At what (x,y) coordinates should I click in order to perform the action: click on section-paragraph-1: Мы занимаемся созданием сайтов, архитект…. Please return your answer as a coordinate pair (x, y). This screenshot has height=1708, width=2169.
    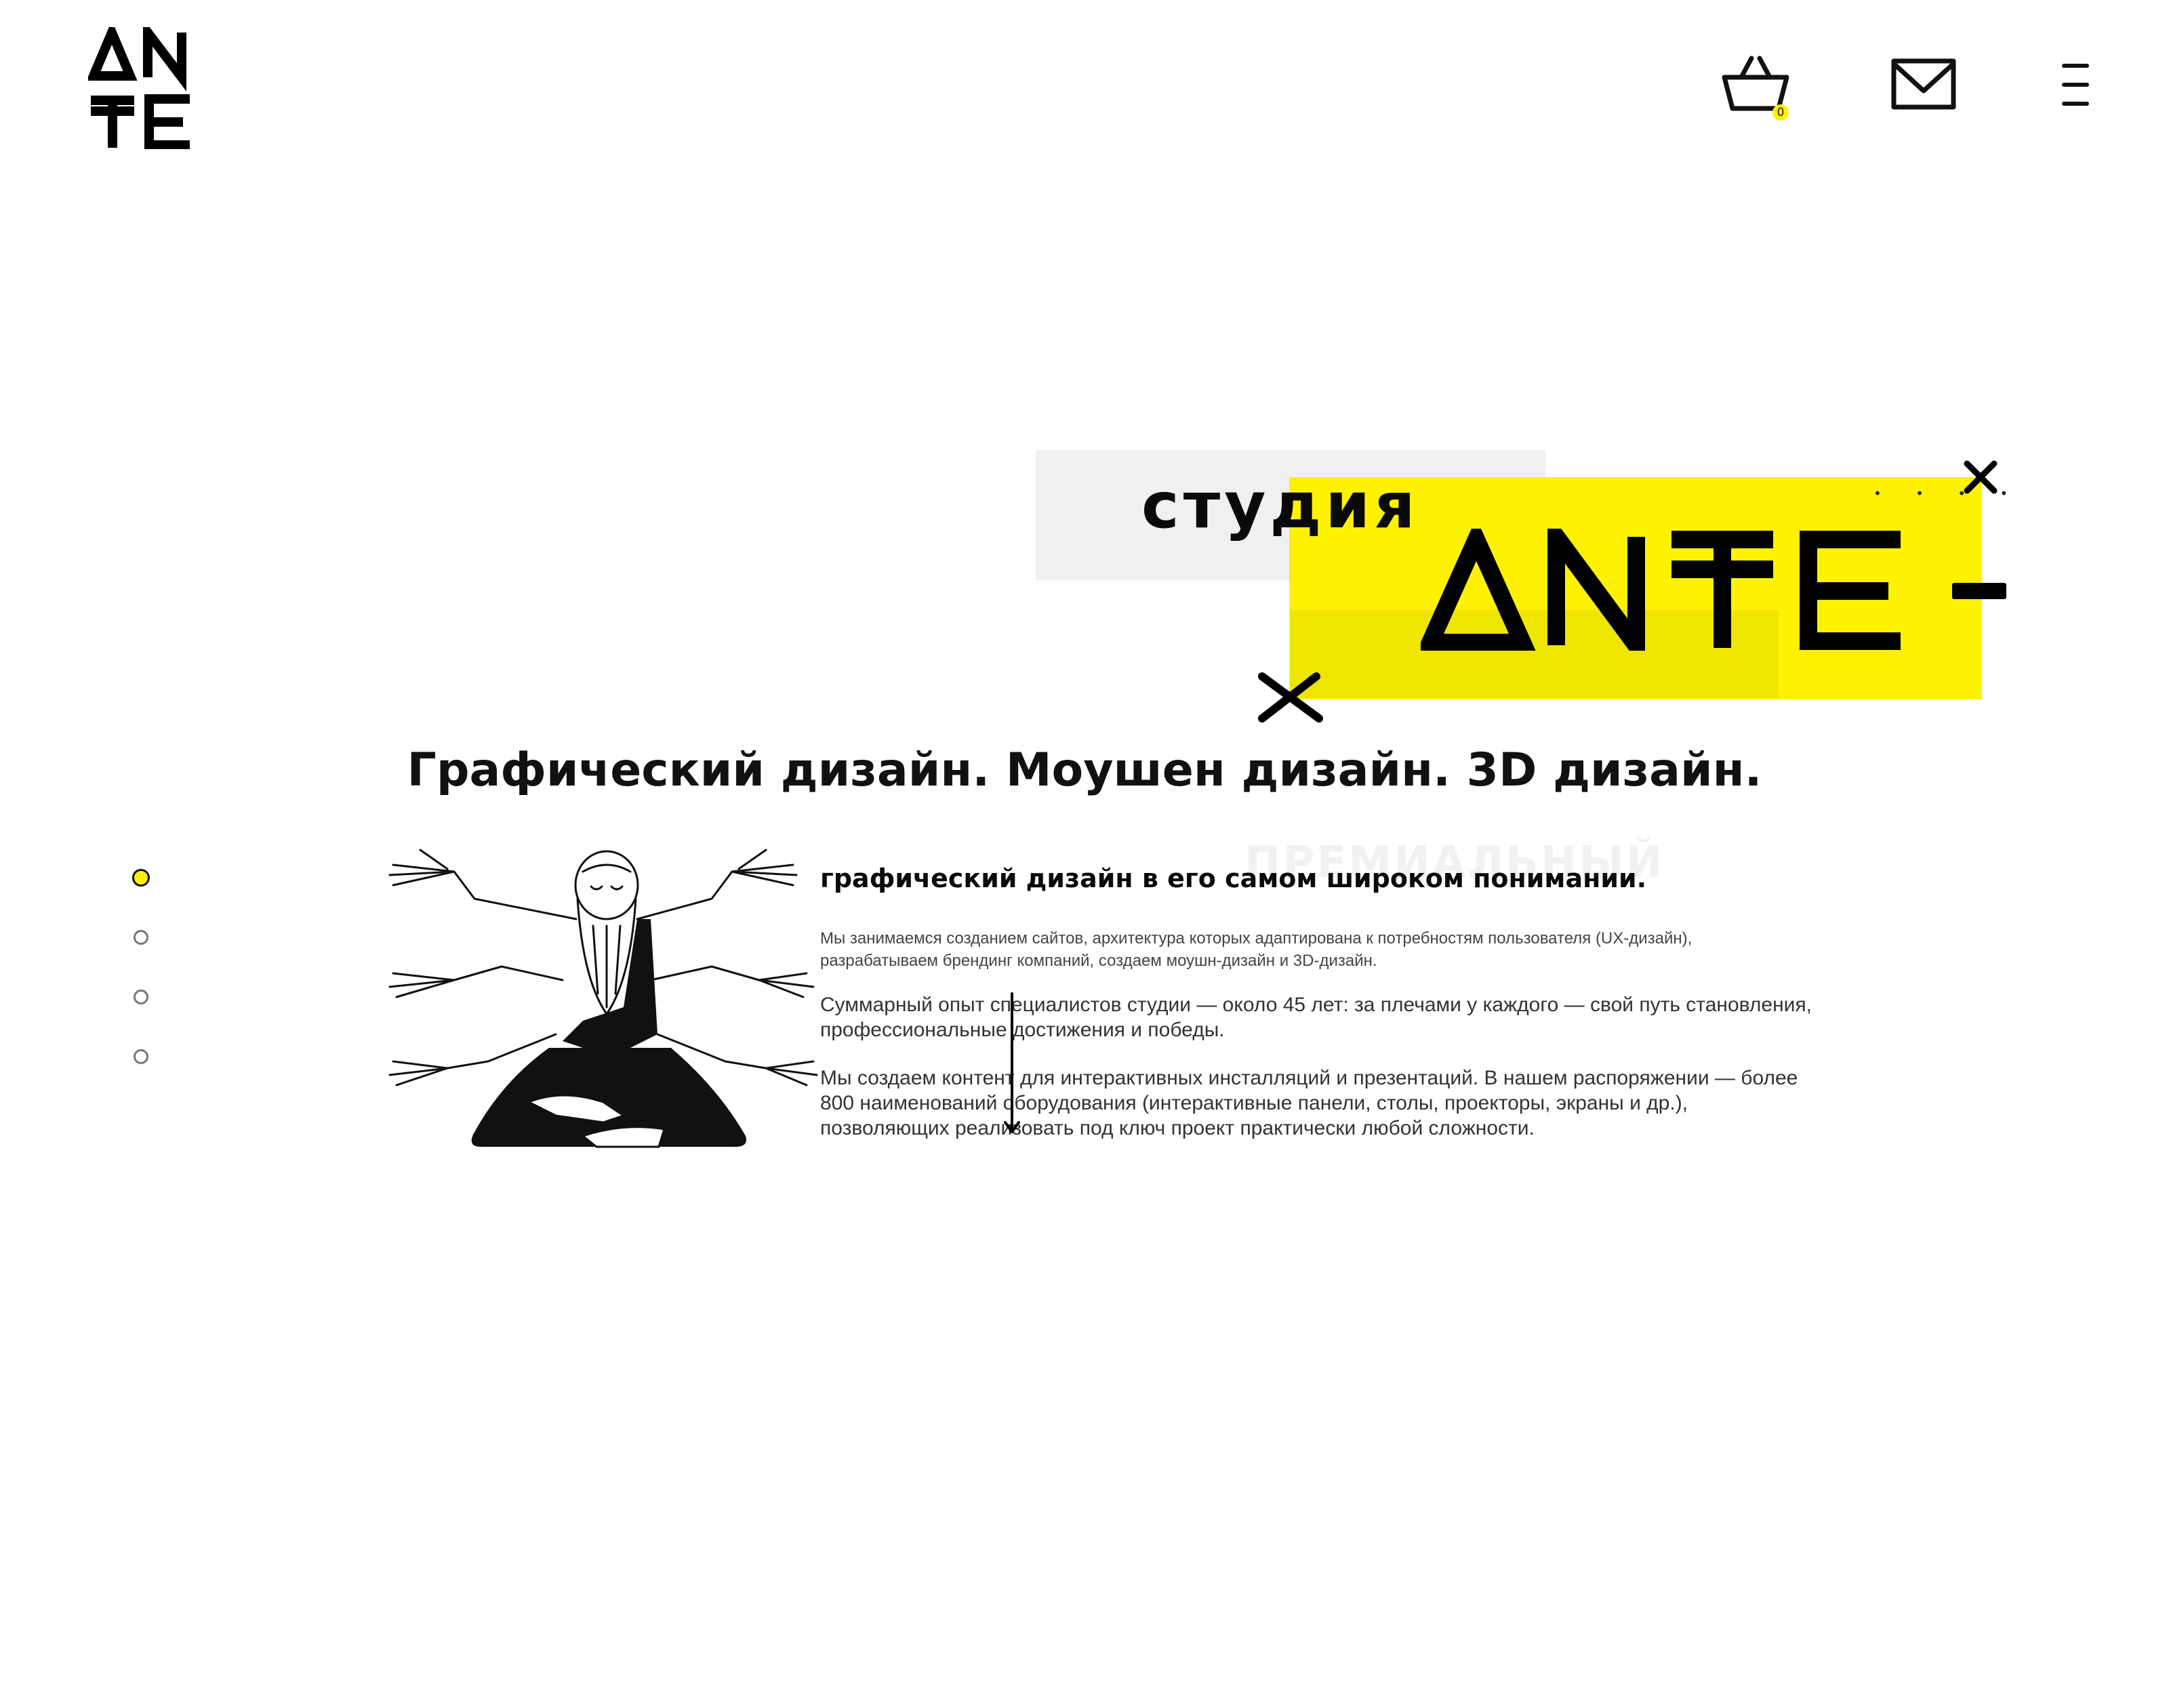
    Looking at the image, I should click on (1256, 950).